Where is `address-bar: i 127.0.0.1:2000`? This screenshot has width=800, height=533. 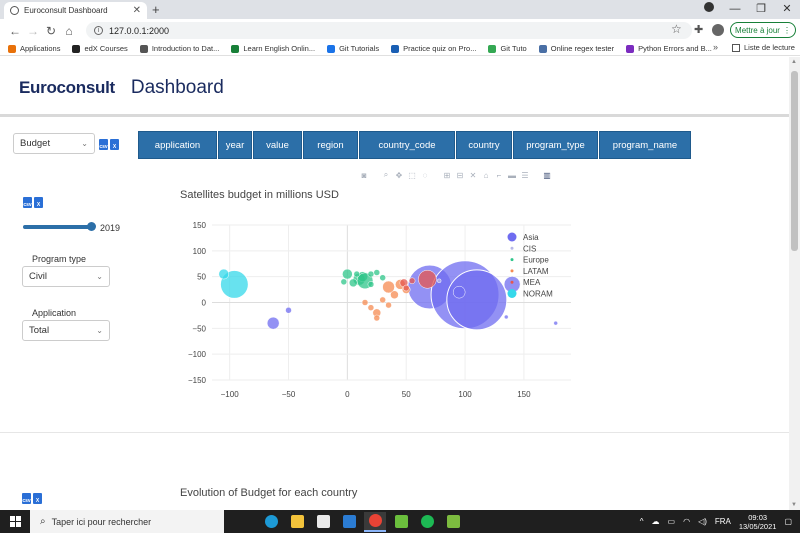 address-bar: i 127.0.0.1:2000 is located at coordinates (389, 30).